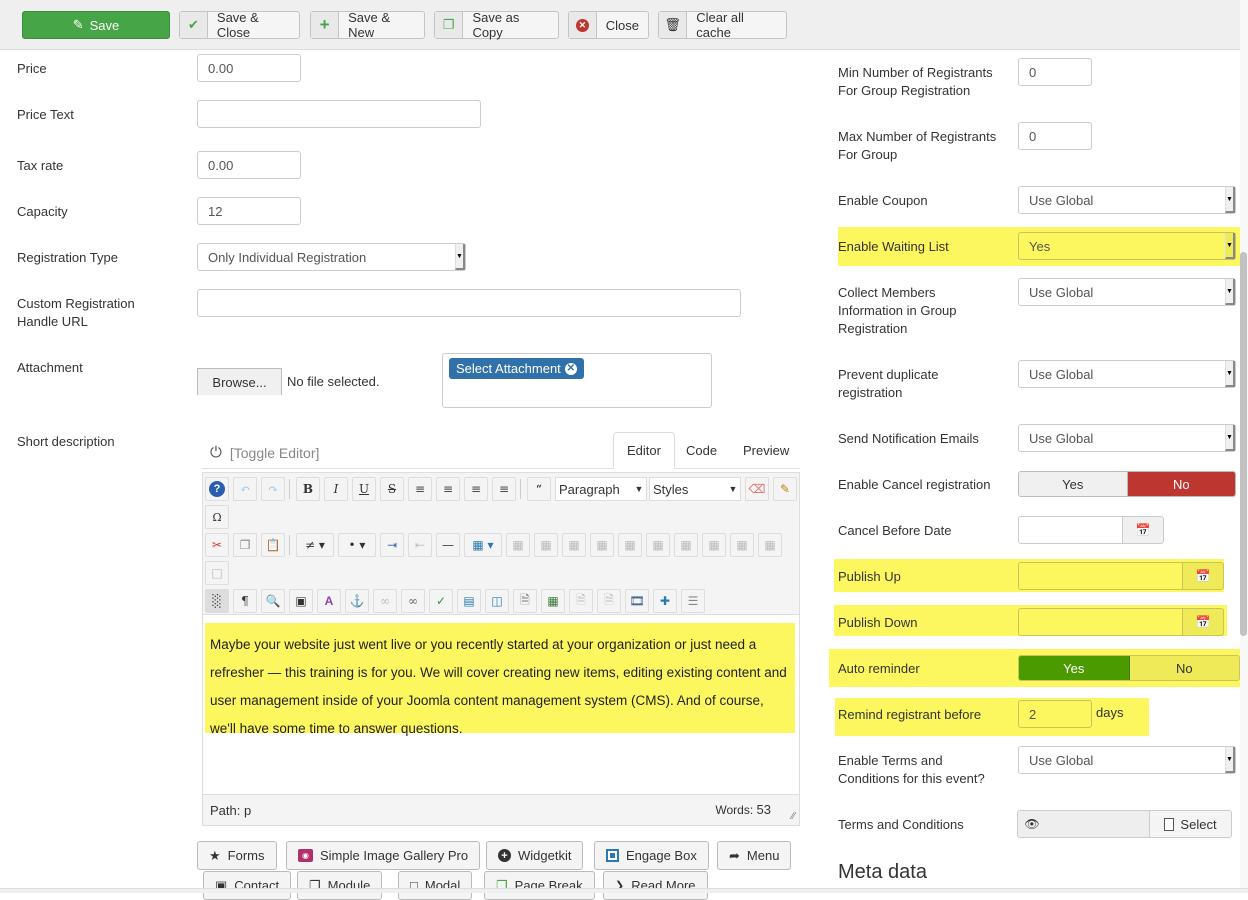 The height and width of the screenshot is (900, 1248). I want to click on indent-icon: ⇥, so click(392, 545).